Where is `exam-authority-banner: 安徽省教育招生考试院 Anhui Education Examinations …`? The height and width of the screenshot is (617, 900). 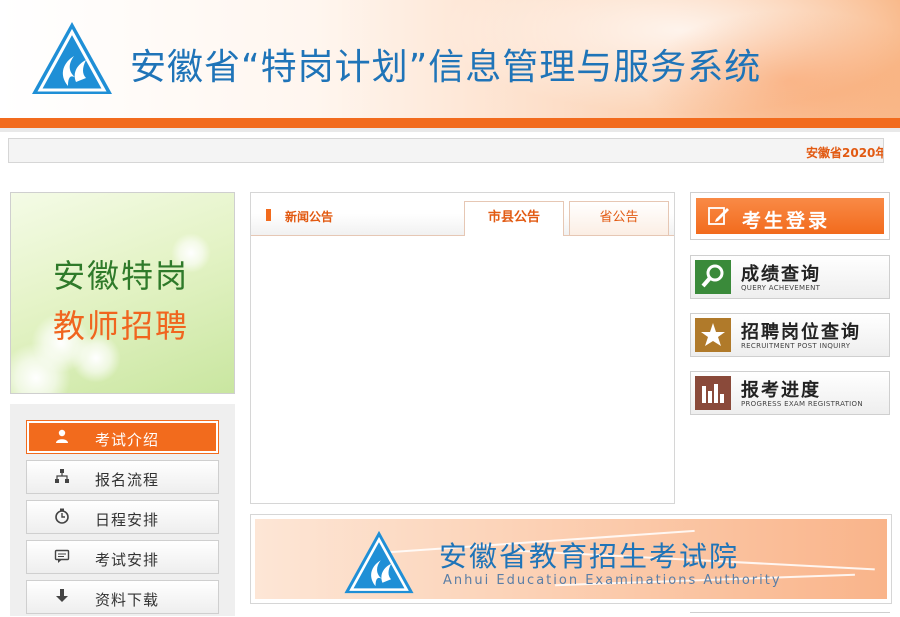
exam-authority-banner: 安徽省教育招生考试院 Anhui Education Examinations … is located at coordinates (571, 559).